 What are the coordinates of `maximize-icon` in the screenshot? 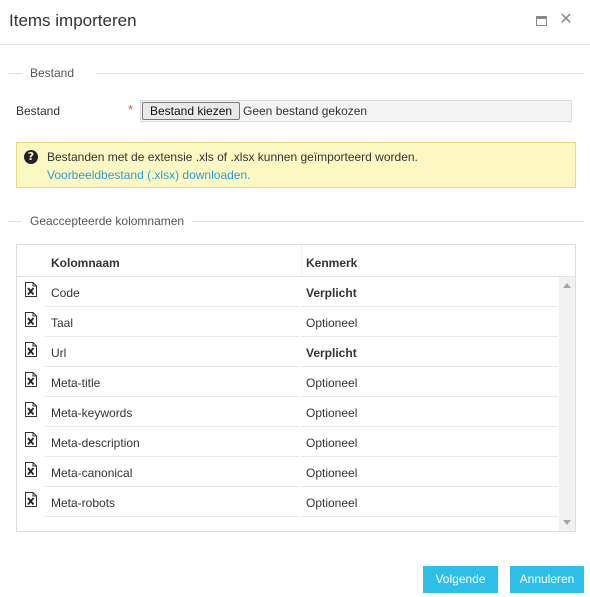 It's located at (542, 21).